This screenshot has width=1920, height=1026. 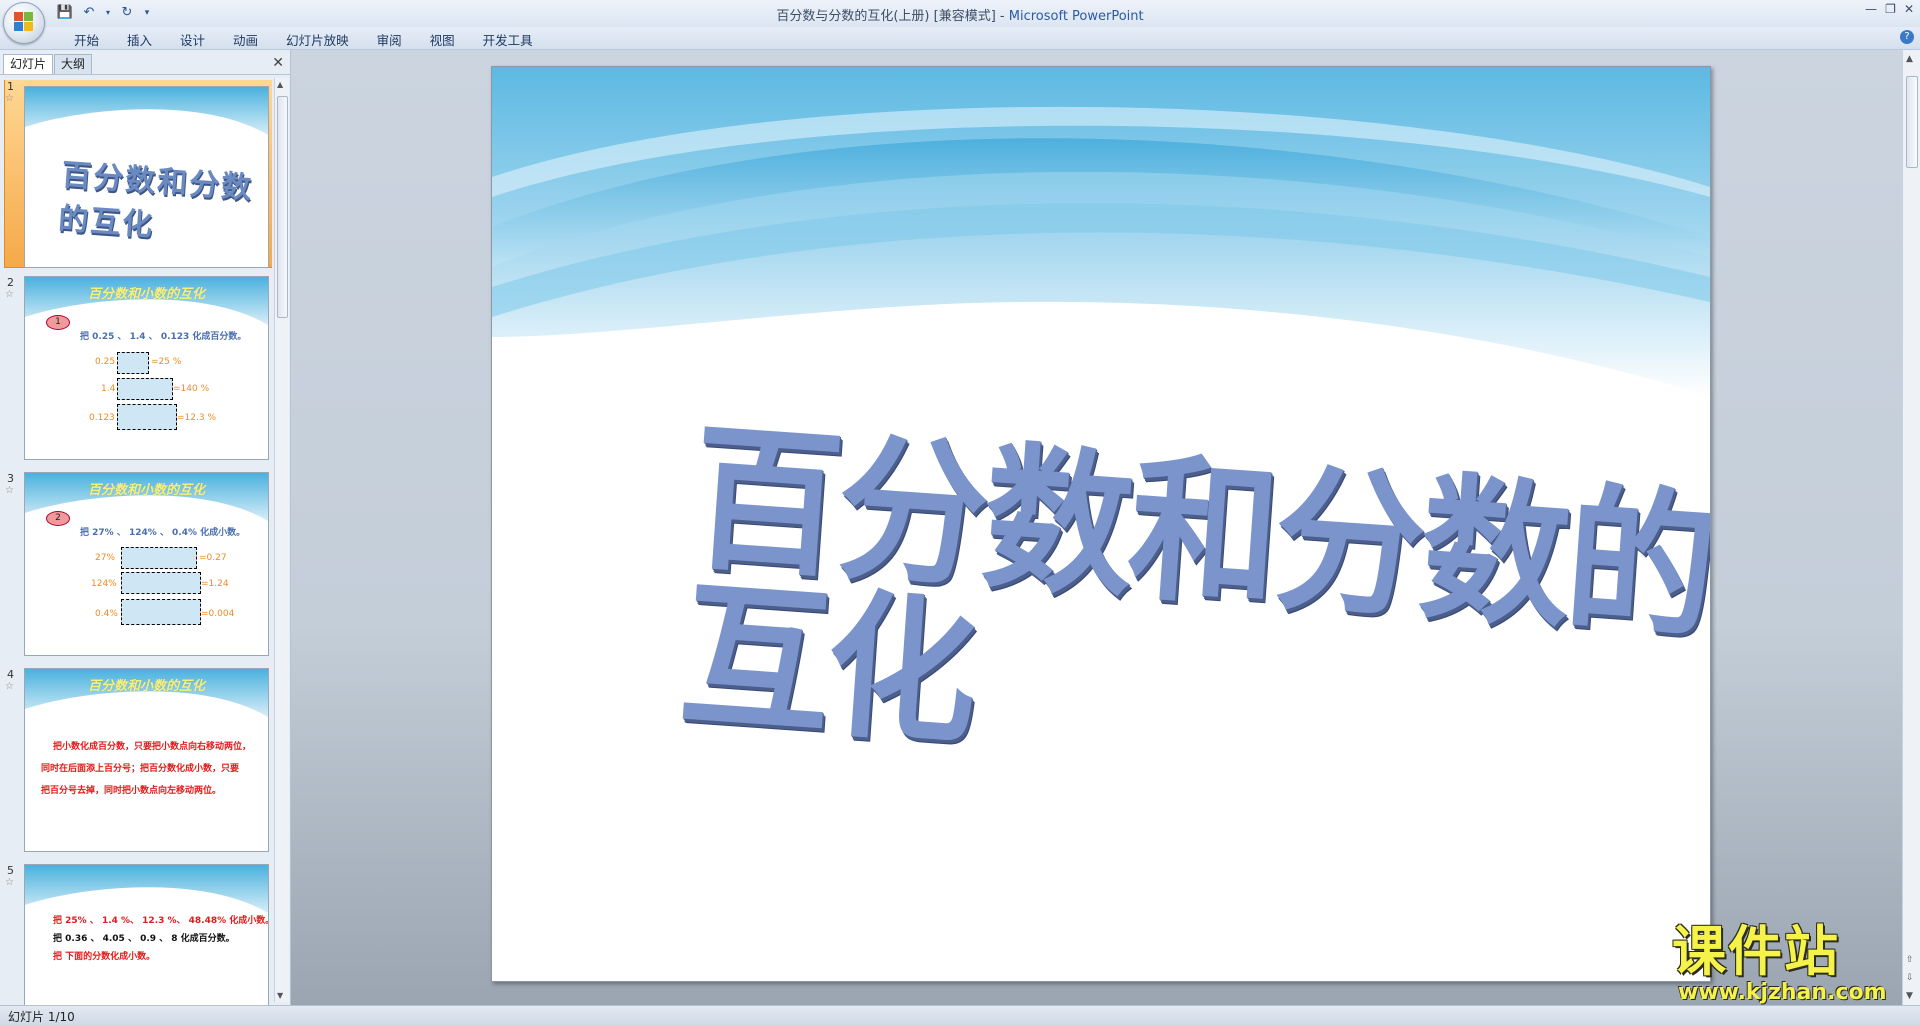 I want to click on previous-slide-icon: ⇧, so click(x=1910, y=960).